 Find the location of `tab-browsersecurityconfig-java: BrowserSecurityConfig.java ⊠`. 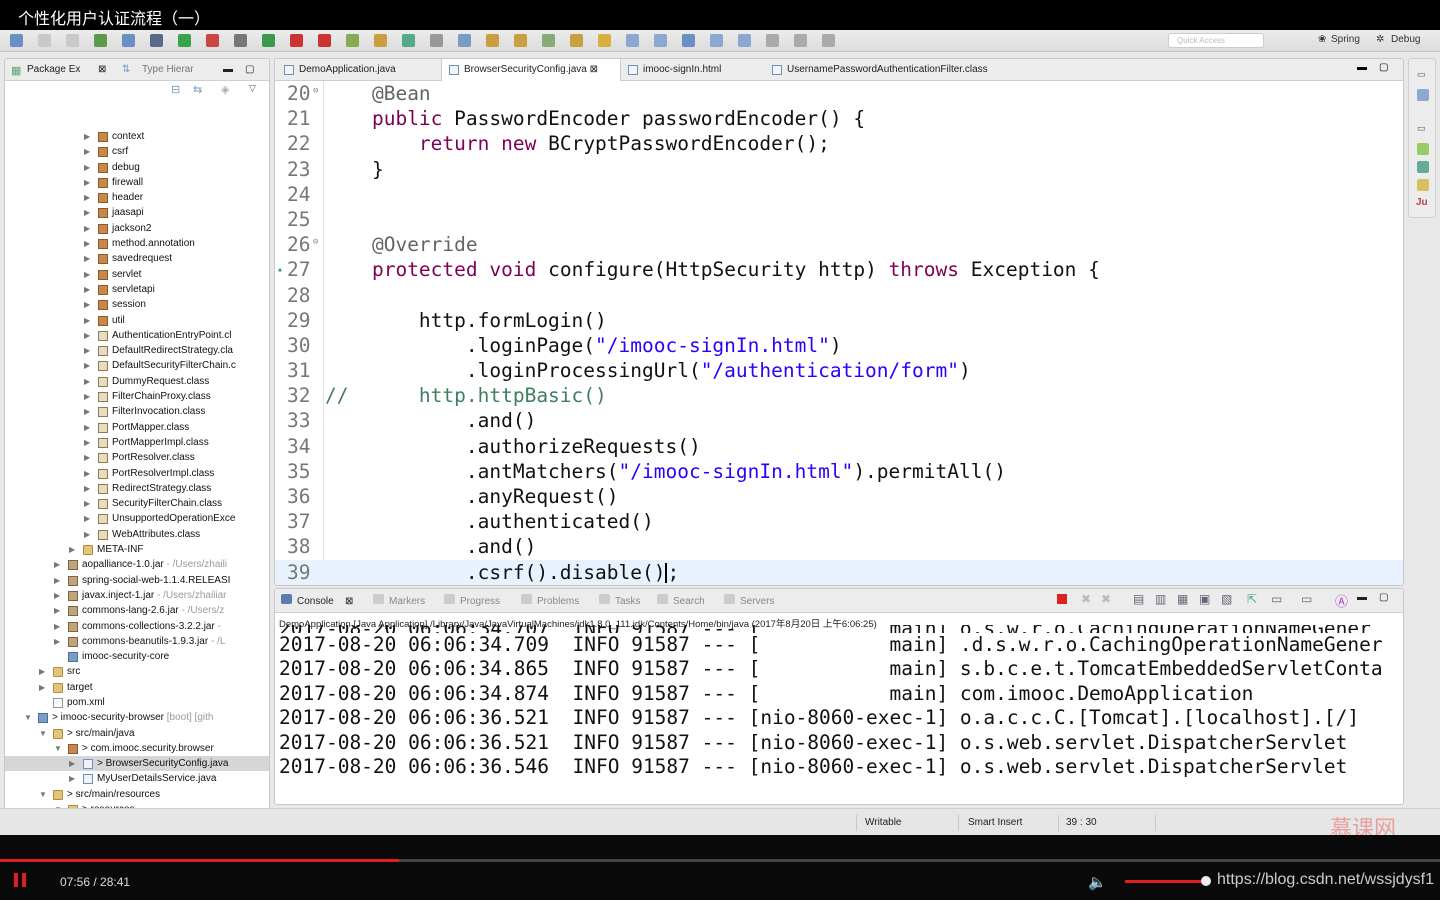

tab-browsersecurityconfig-java: BrowserSecurityConfig.java ⊠ is located at coordinates (531, 70).